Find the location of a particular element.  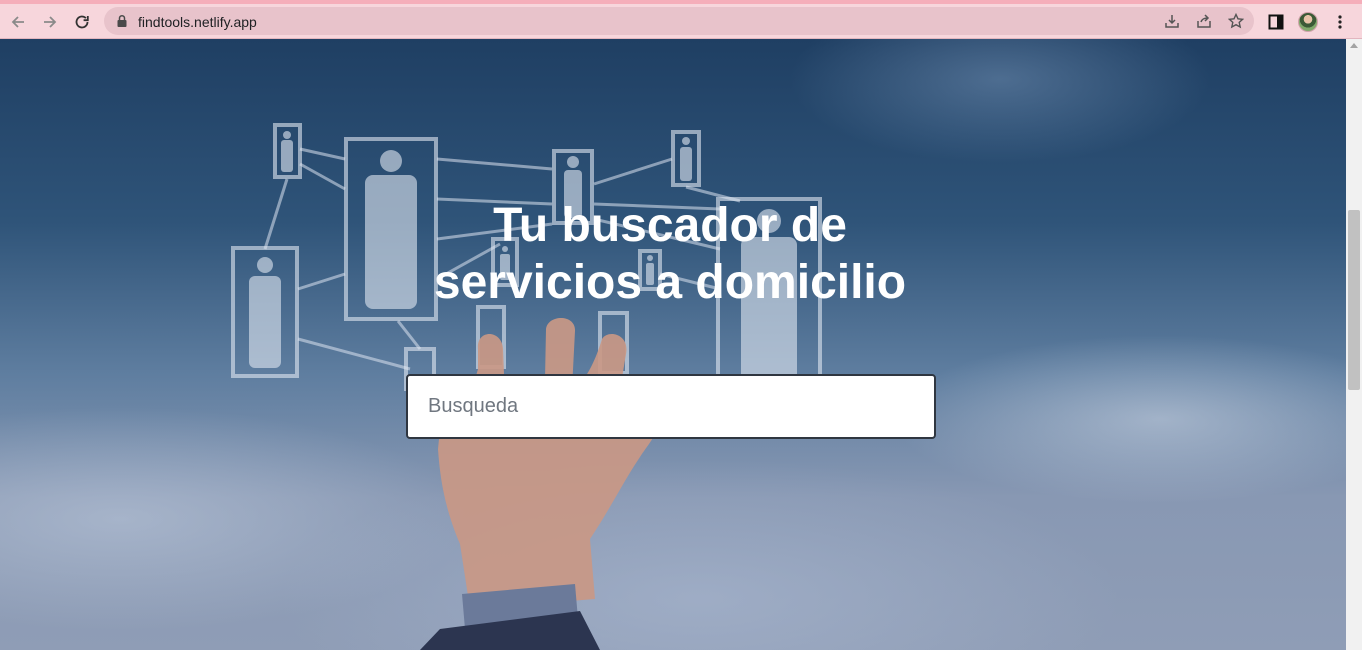

scrollbar is located at coordinates (1354, 344).